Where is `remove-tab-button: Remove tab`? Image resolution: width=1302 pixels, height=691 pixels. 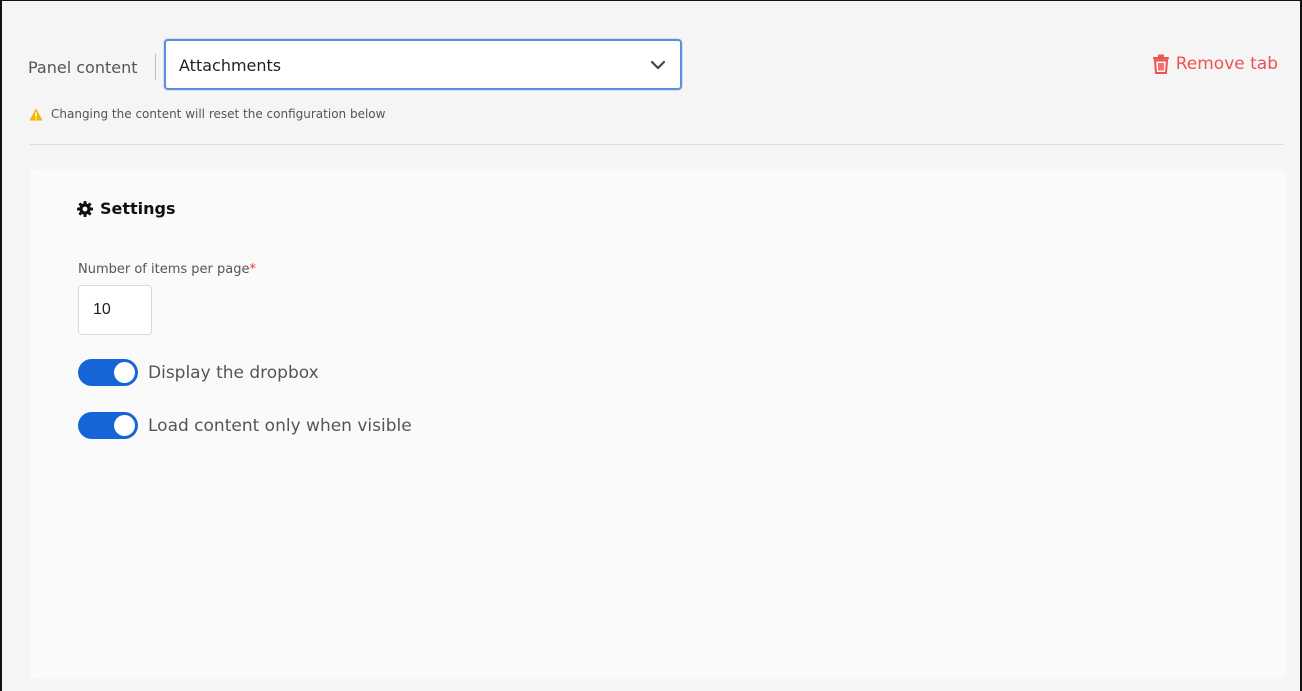 remove-tab-button: Remove tab is located at coordinates (1215, 64).